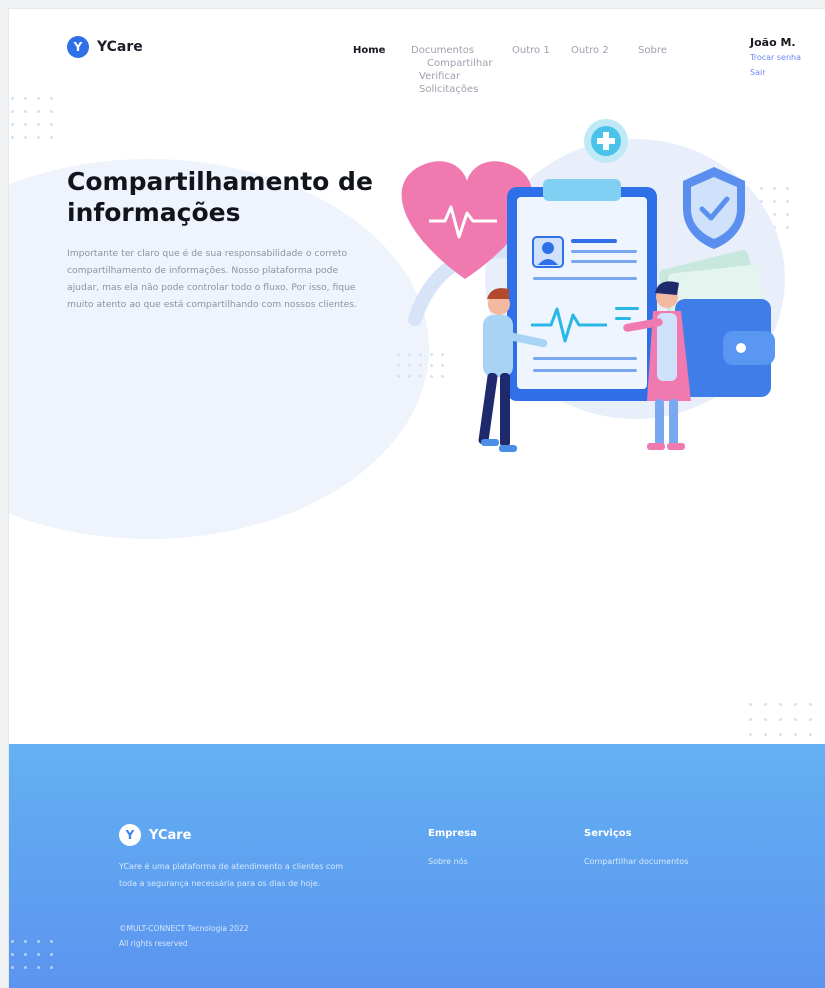 The width and height of the screenshot is (825, 988). What do you see at coordinates (459, 63) in the screenshot?
I see `submenu-item-compartilhar: Compartilhar` at bounding box center [459, 63].